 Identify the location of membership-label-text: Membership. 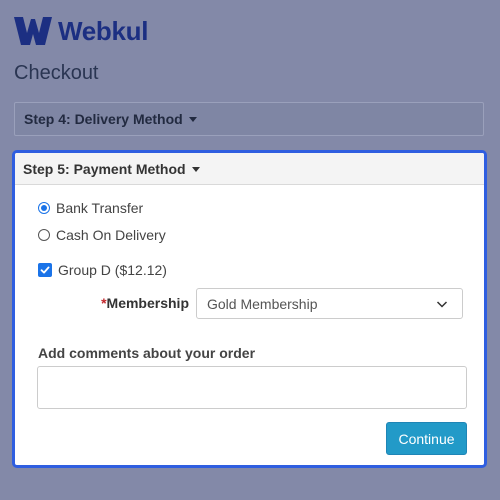
(147, 303).